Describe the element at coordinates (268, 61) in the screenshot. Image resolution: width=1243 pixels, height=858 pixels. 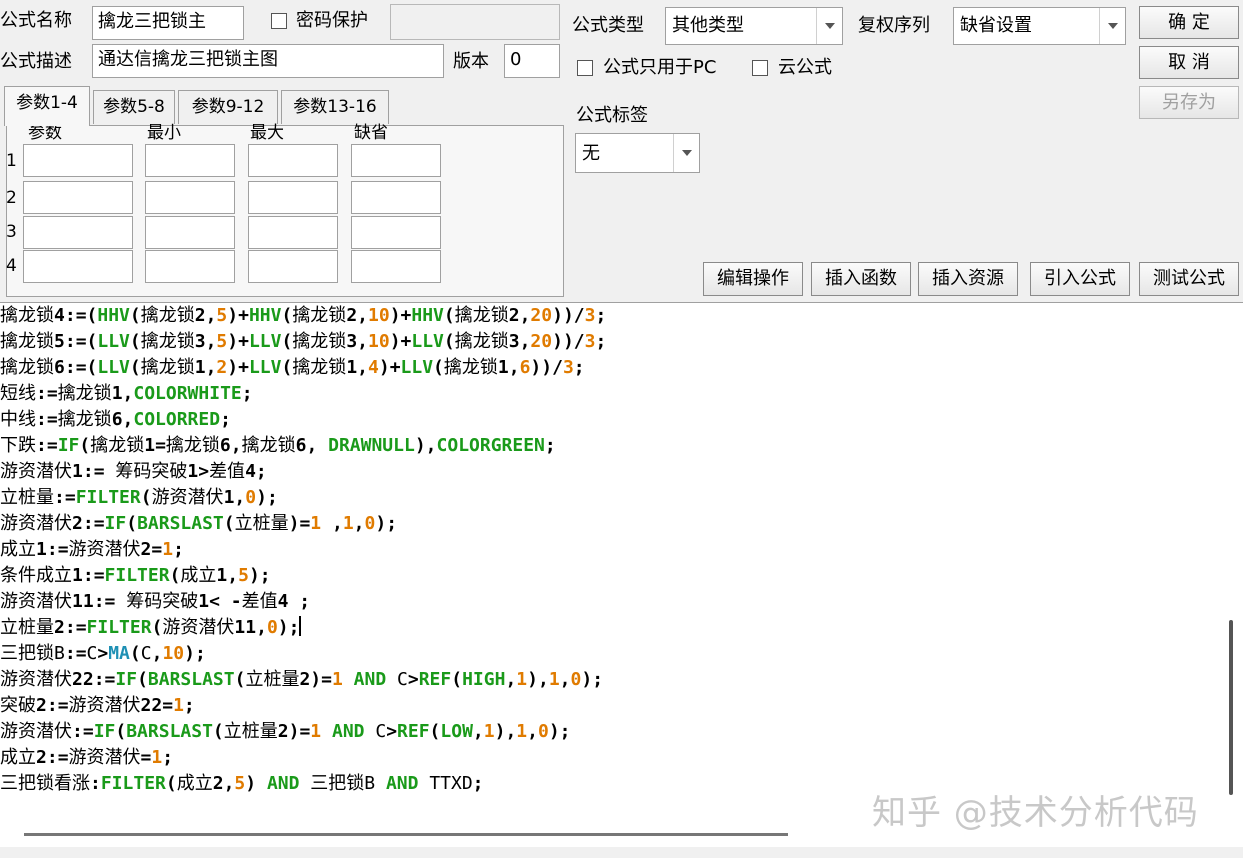
I see `formula-desc-input: 通达信擒龙三把锁主图` at that location.